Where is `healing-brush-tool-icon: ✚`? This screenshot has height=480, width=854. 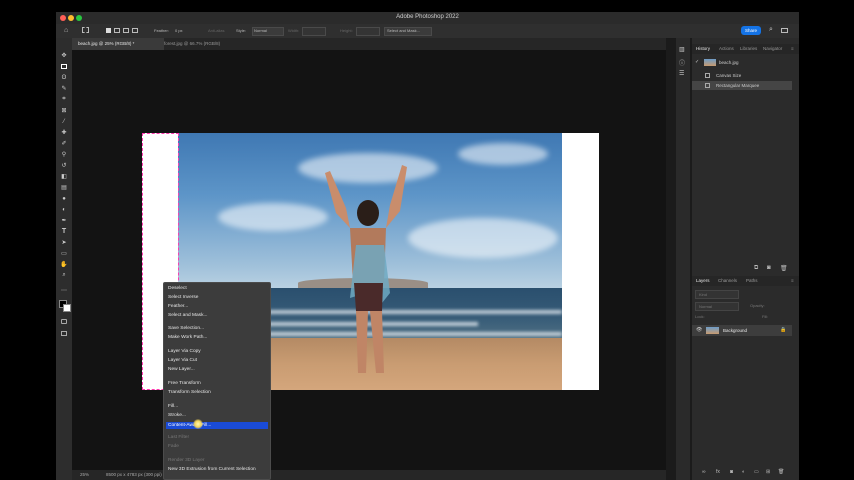
healing-brush-tool-icon: ✚ is located at coordinates (64, 132).